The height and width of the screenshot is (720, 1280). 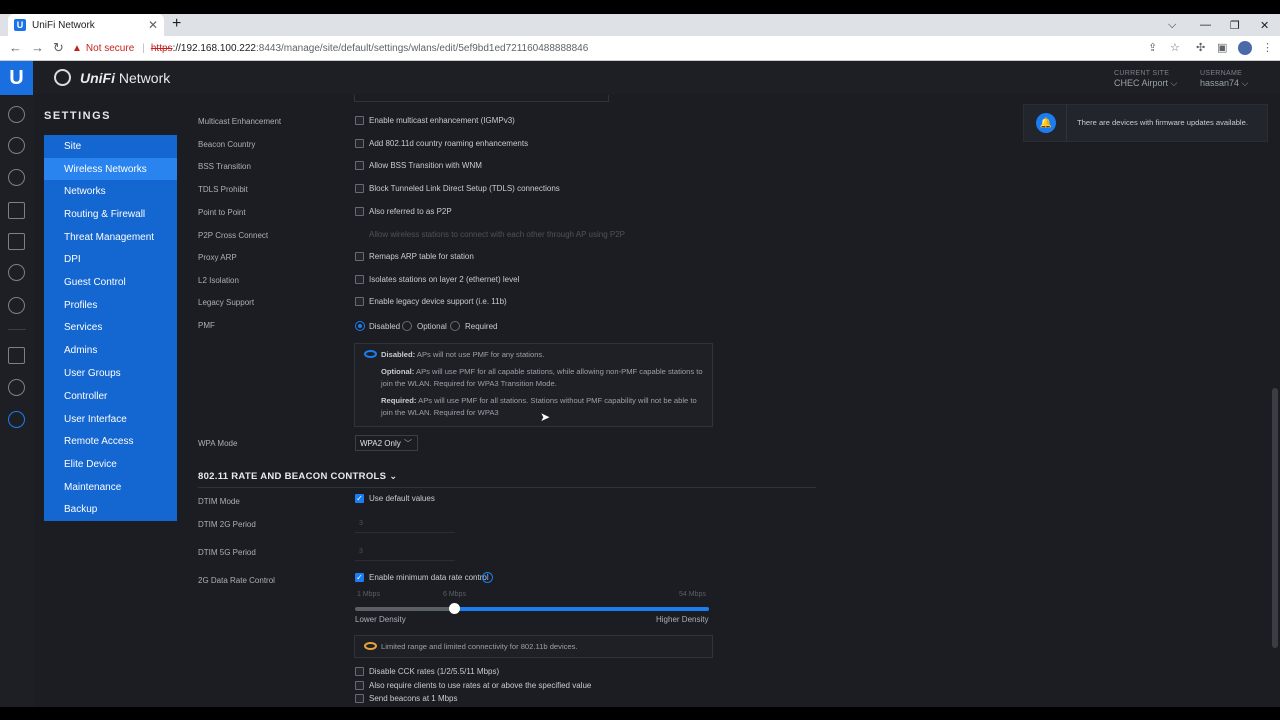 I want to click on url-scheme: https, so click(x=161, y=48).